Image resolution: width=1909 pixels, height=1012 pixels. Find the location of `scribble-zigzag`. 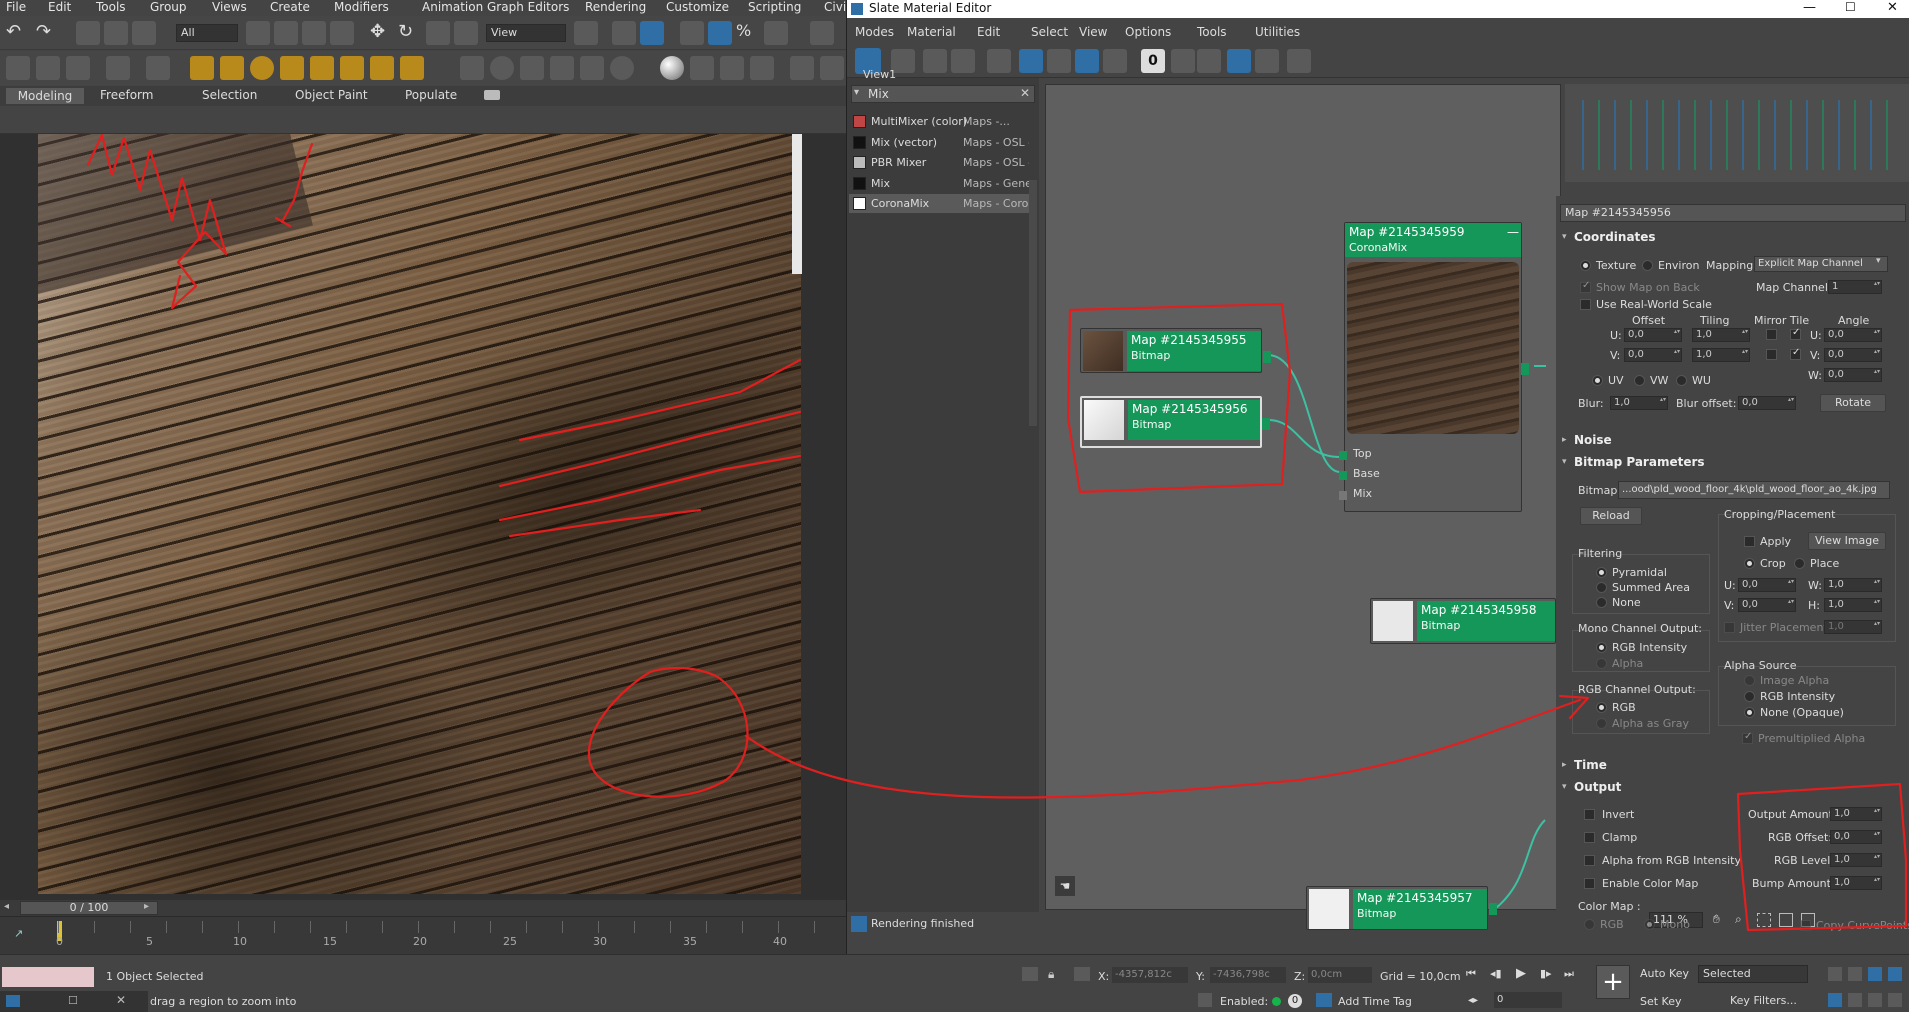

scribble-zigzag is located at coordinates (157, 221).